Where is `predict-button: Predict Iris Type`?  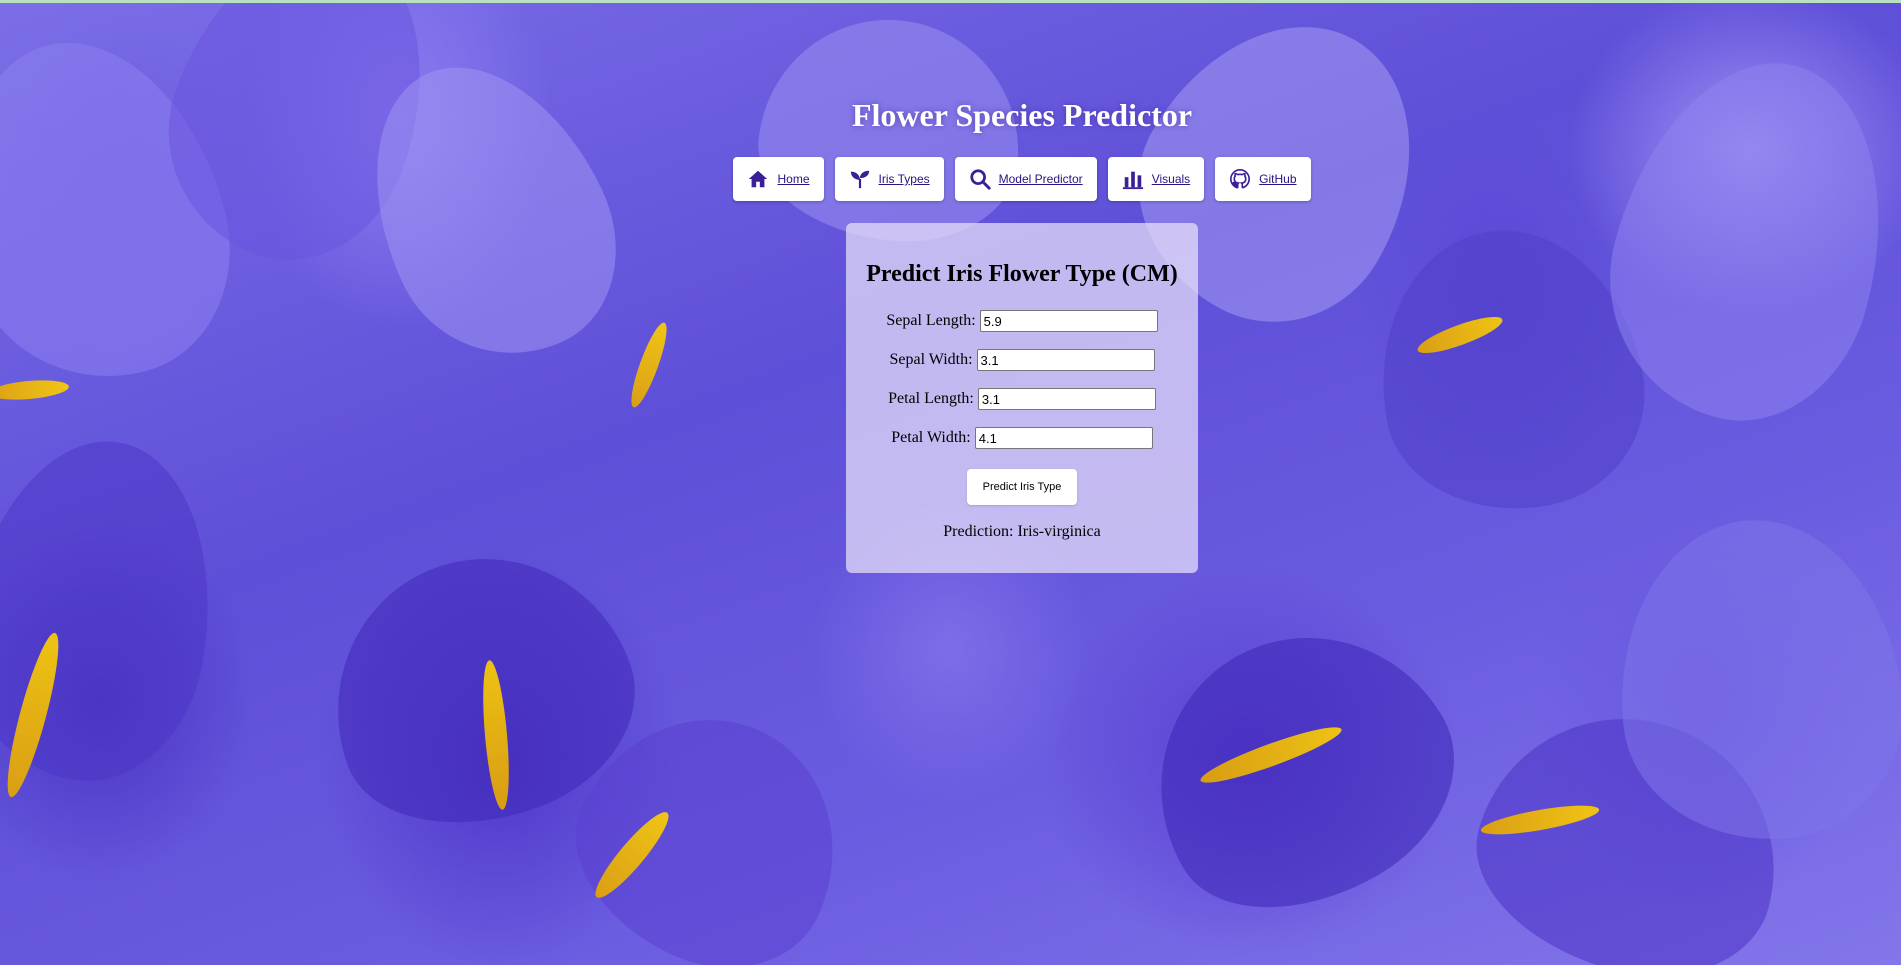 predict-button: Predict Iris Type is located at coordinates (1022, 487).